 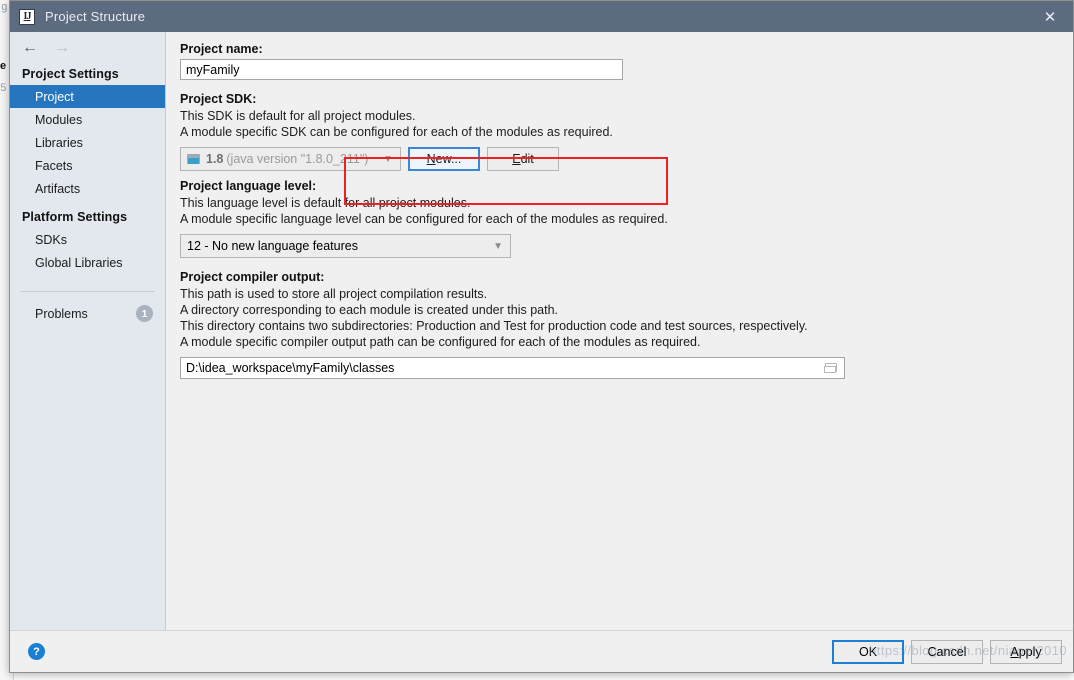 What do you see at coordinates (87, 96) in the screenshot?
I see `sidebar-item-project: Project` at bounding box center [87, 96].